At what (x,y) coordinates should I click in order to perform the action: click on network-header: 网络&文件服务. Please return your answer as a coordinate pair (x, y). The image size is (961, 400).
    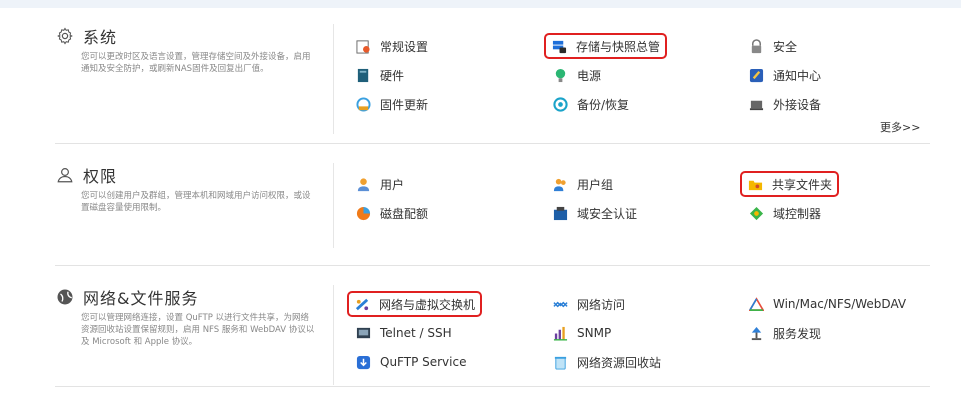
    Looking at the image, I should click on (126, 297).